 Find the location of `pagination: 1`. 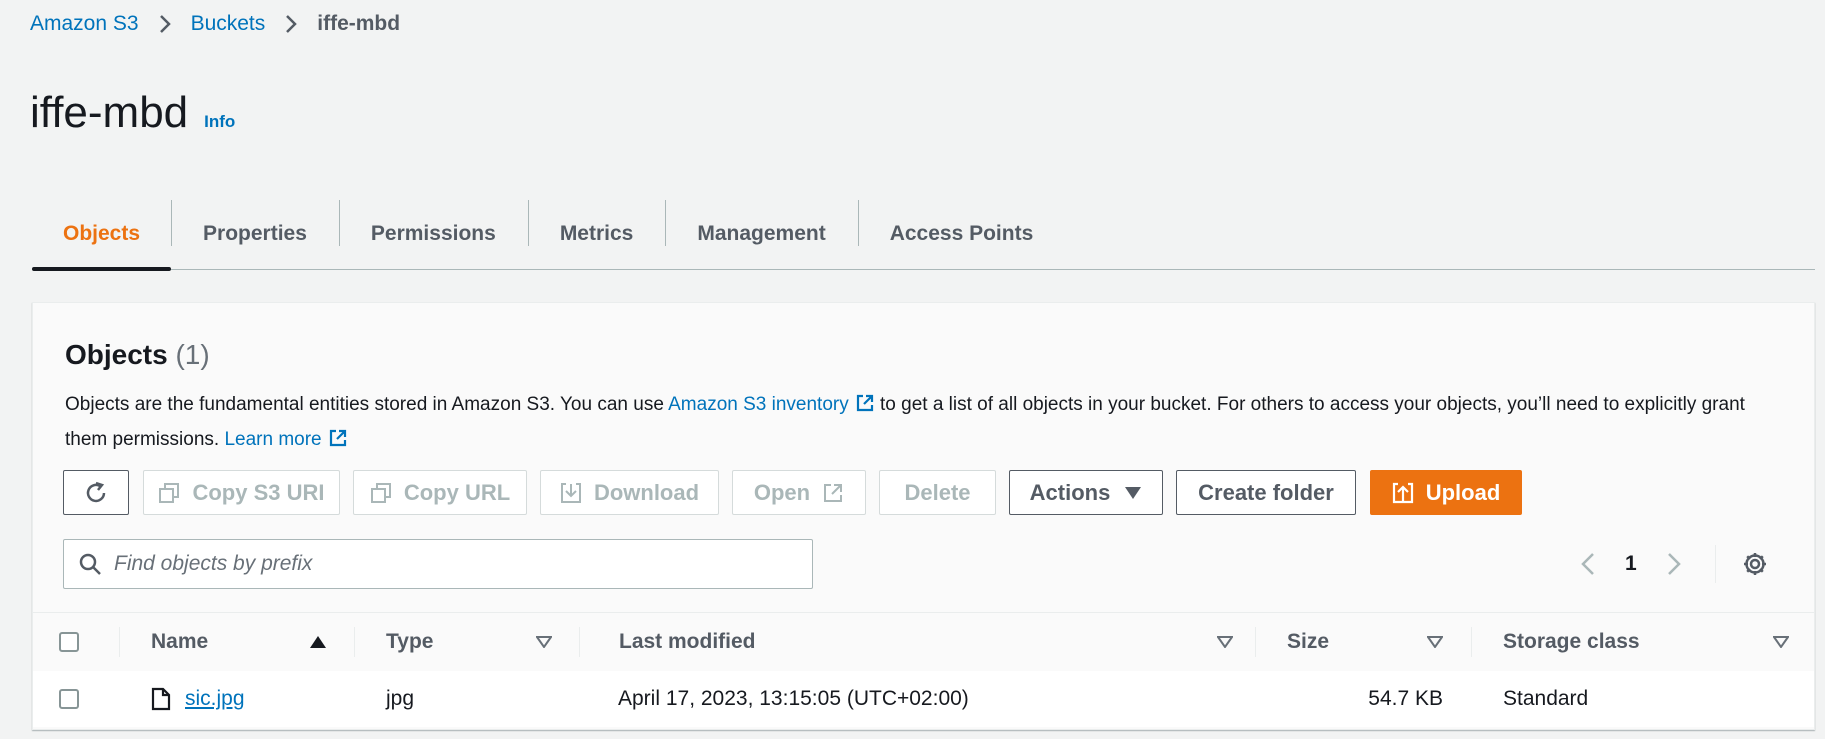

pagination: 1 is located at coordinates (1674, 564).